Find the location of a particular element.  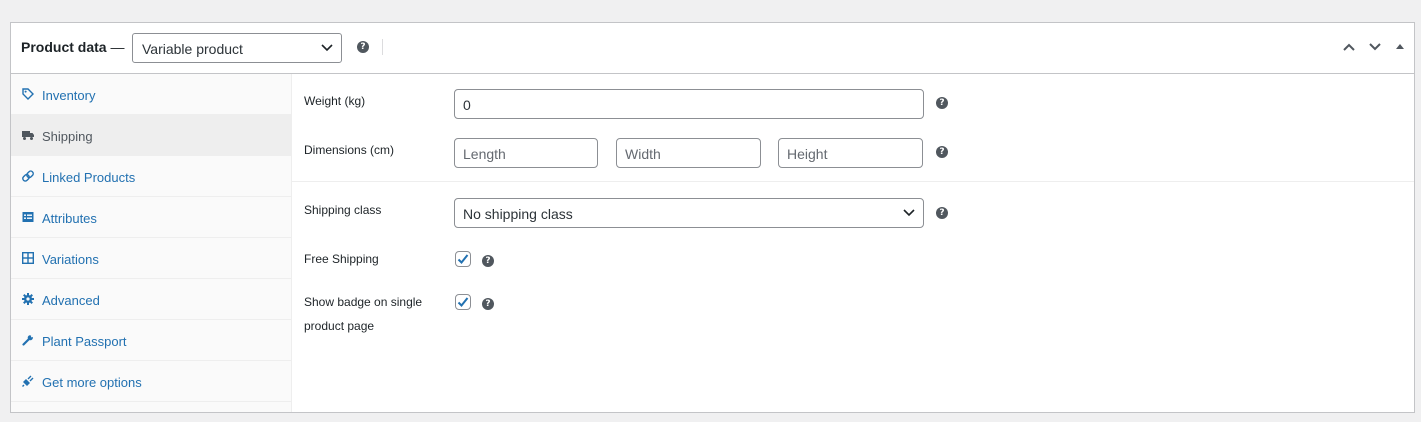

header-separator is located at coordinates (382, 47).